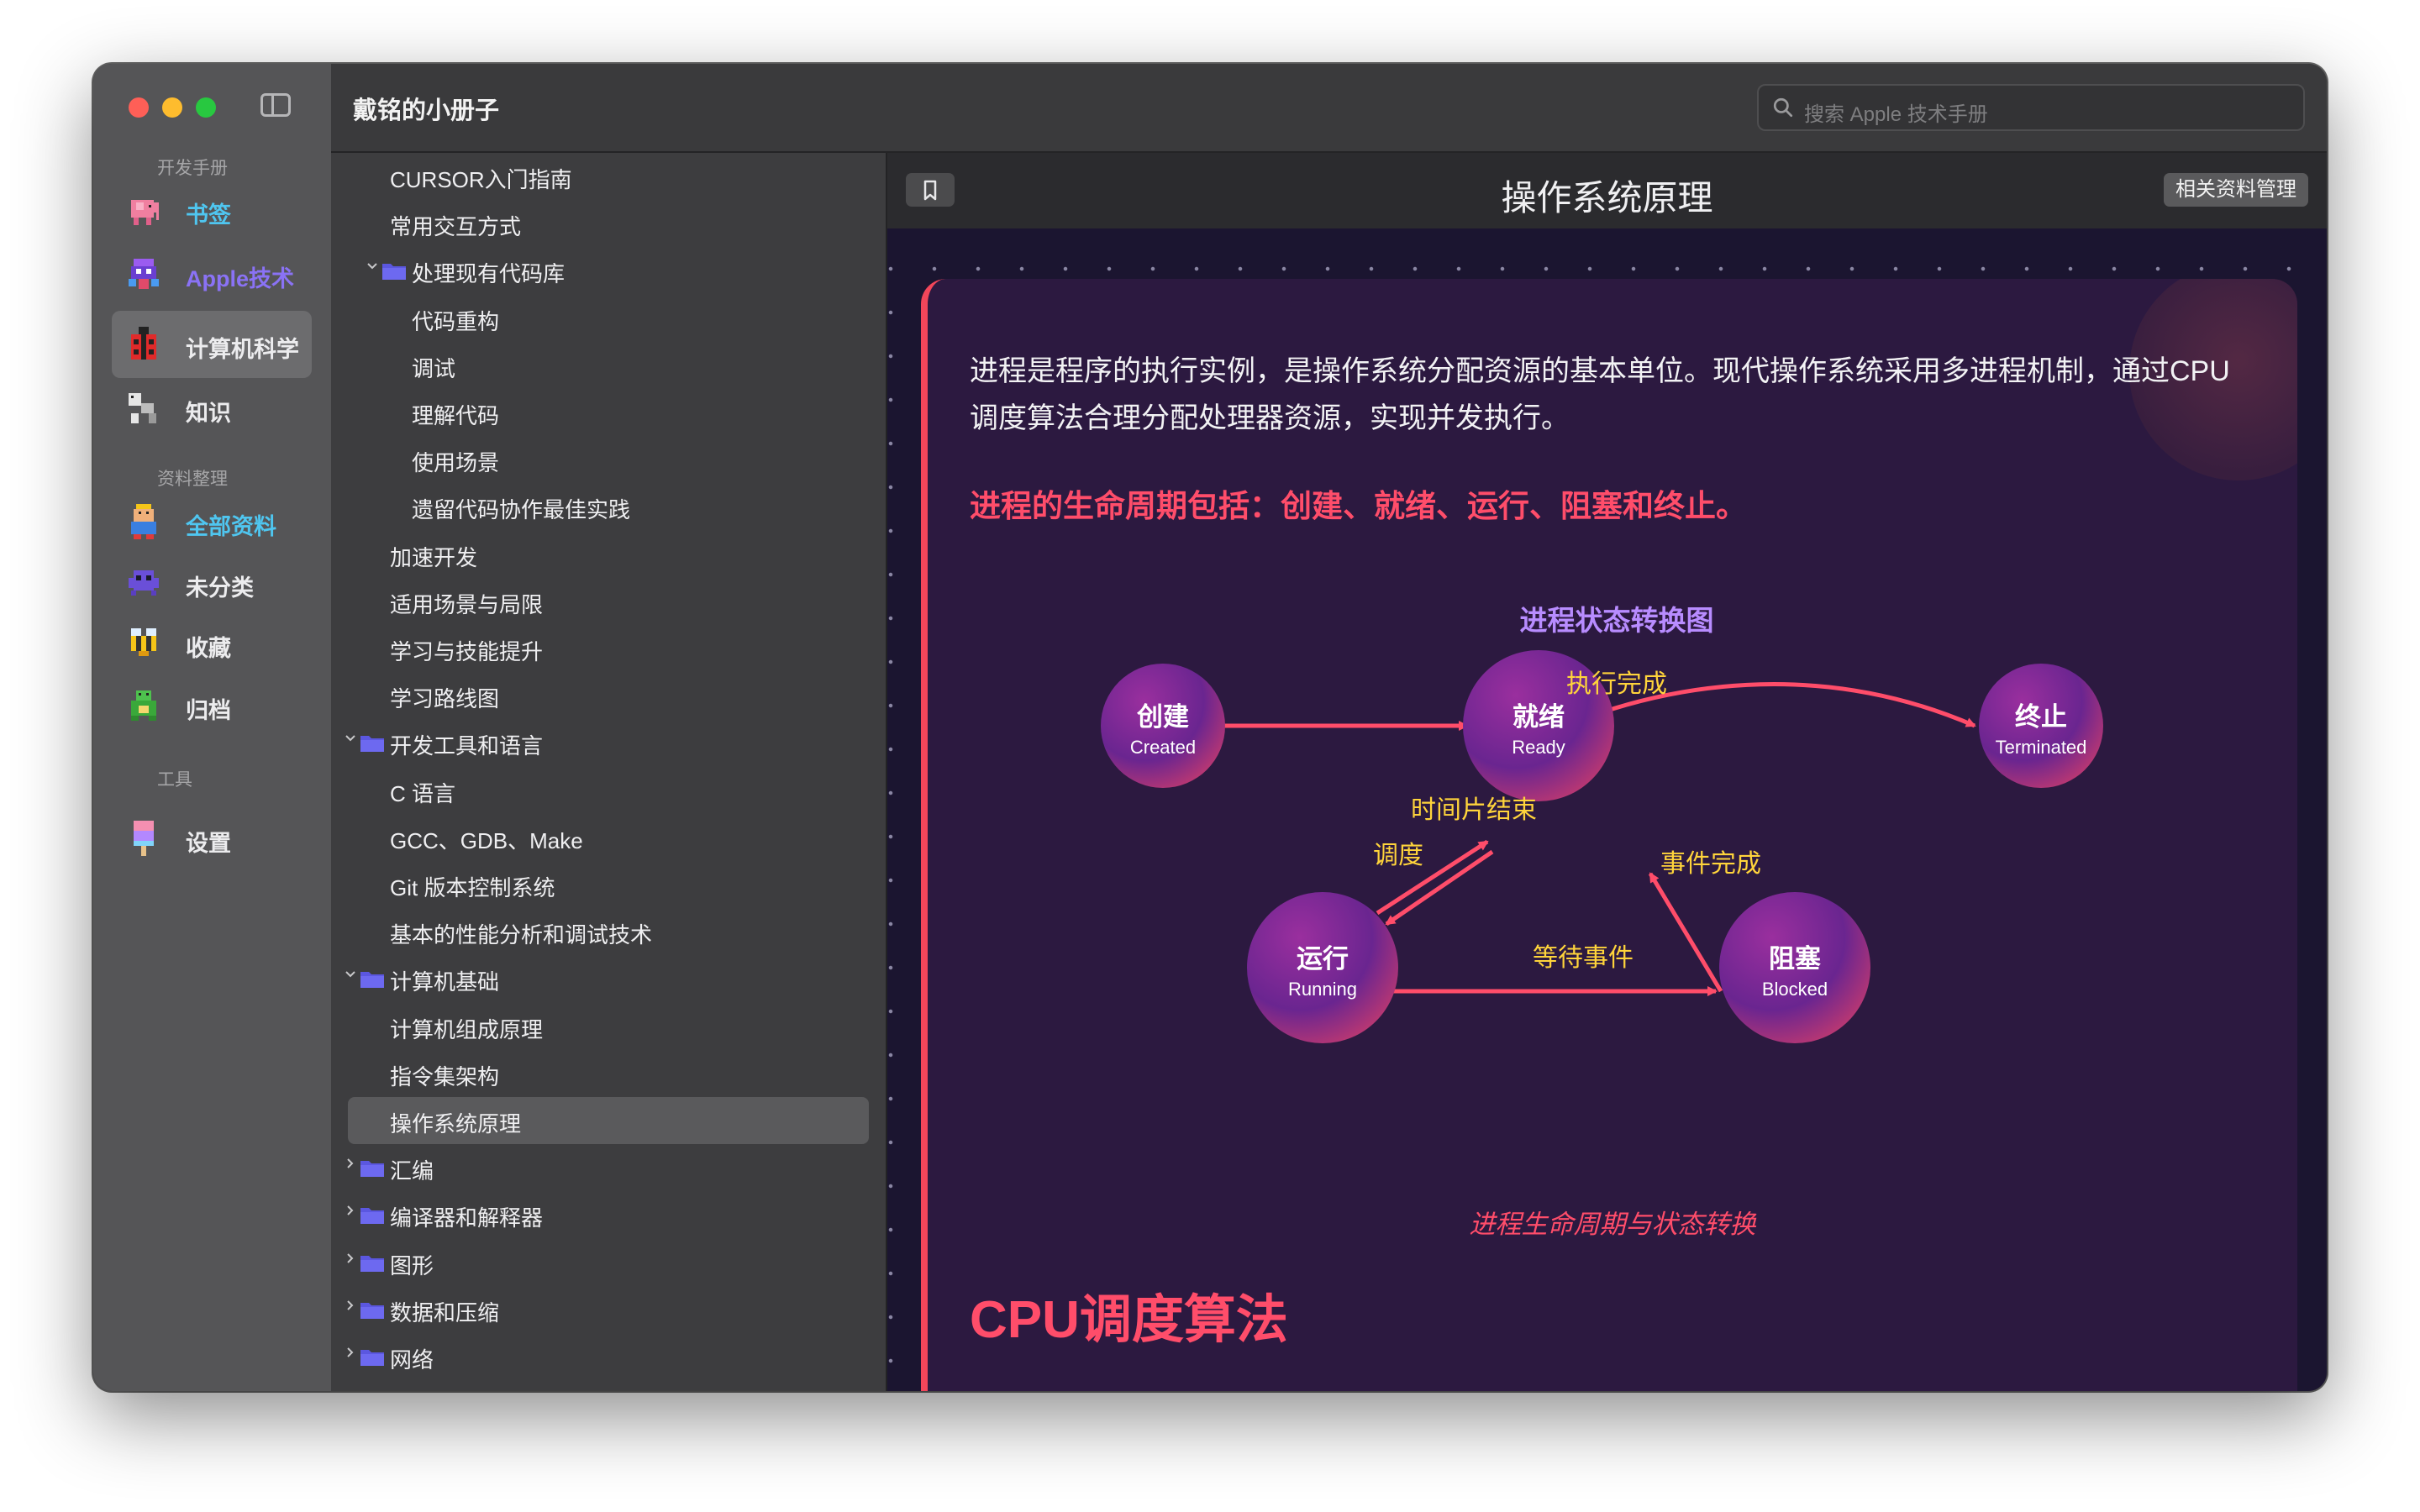 This screenshot has width=2420, height=1512. Describe the element at coordinates (143, 705) in the screenshot. I see `frog-icon` at that location.